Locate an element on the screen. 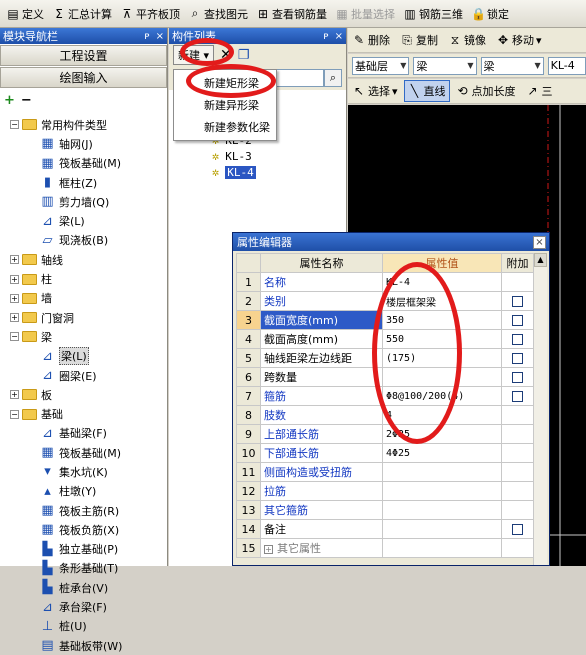  tree-folder: + 门窗洞 is located at coordinates (84, 317).